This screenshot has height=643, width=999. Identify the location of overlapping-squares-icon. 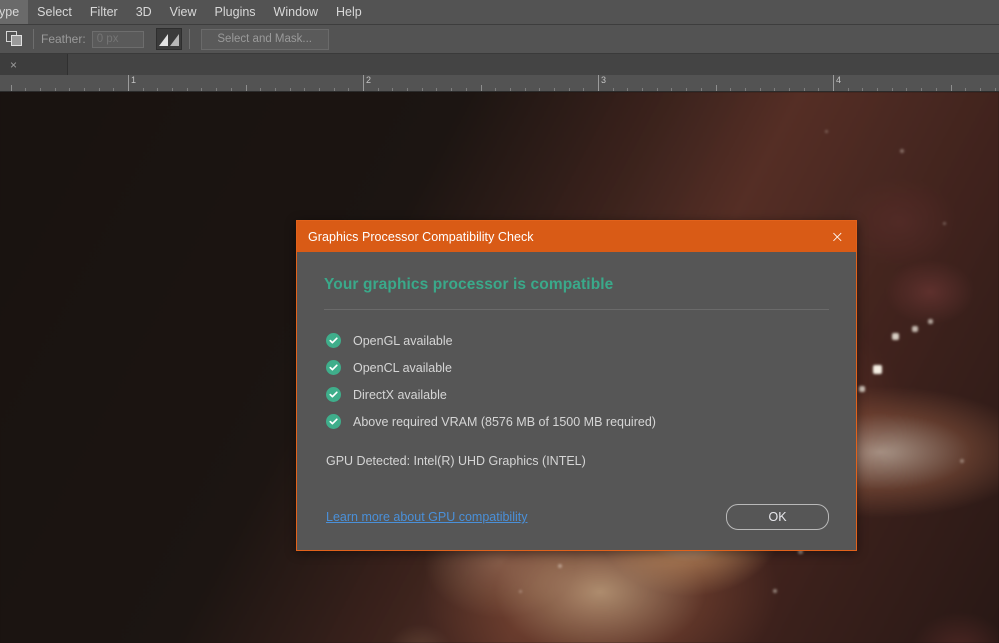
(14, 39).